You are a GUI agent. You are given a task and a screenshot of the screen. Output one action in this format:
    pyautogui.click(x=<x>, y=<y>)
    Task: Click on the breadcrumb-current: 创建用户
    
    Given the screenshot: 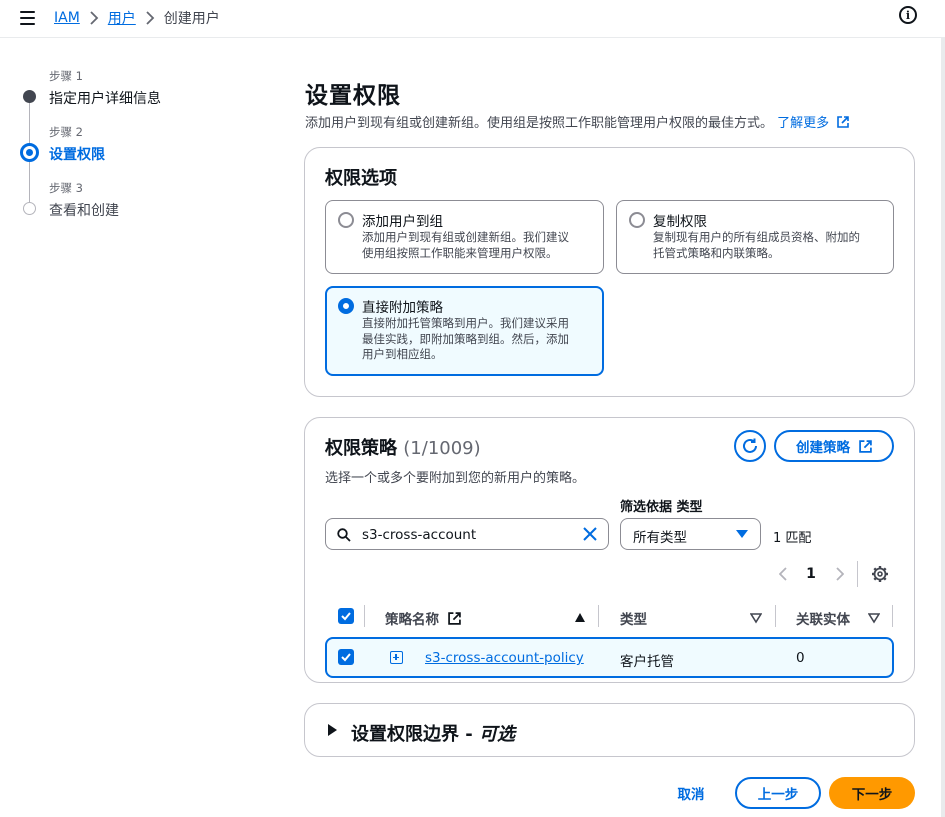 What is the action you would take?
    pyautogui.click(x=191, y=19)
    